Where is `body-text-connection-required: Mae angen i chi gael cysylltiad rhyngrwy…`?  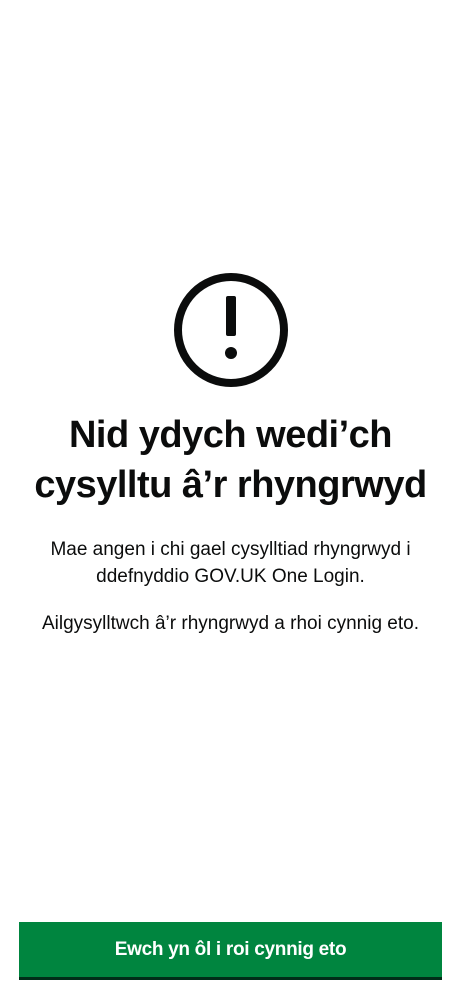
body-text-connection-required: Mae angen i chi gael cysylltiad rhyngrwy… is located at coordinates (230, 563).